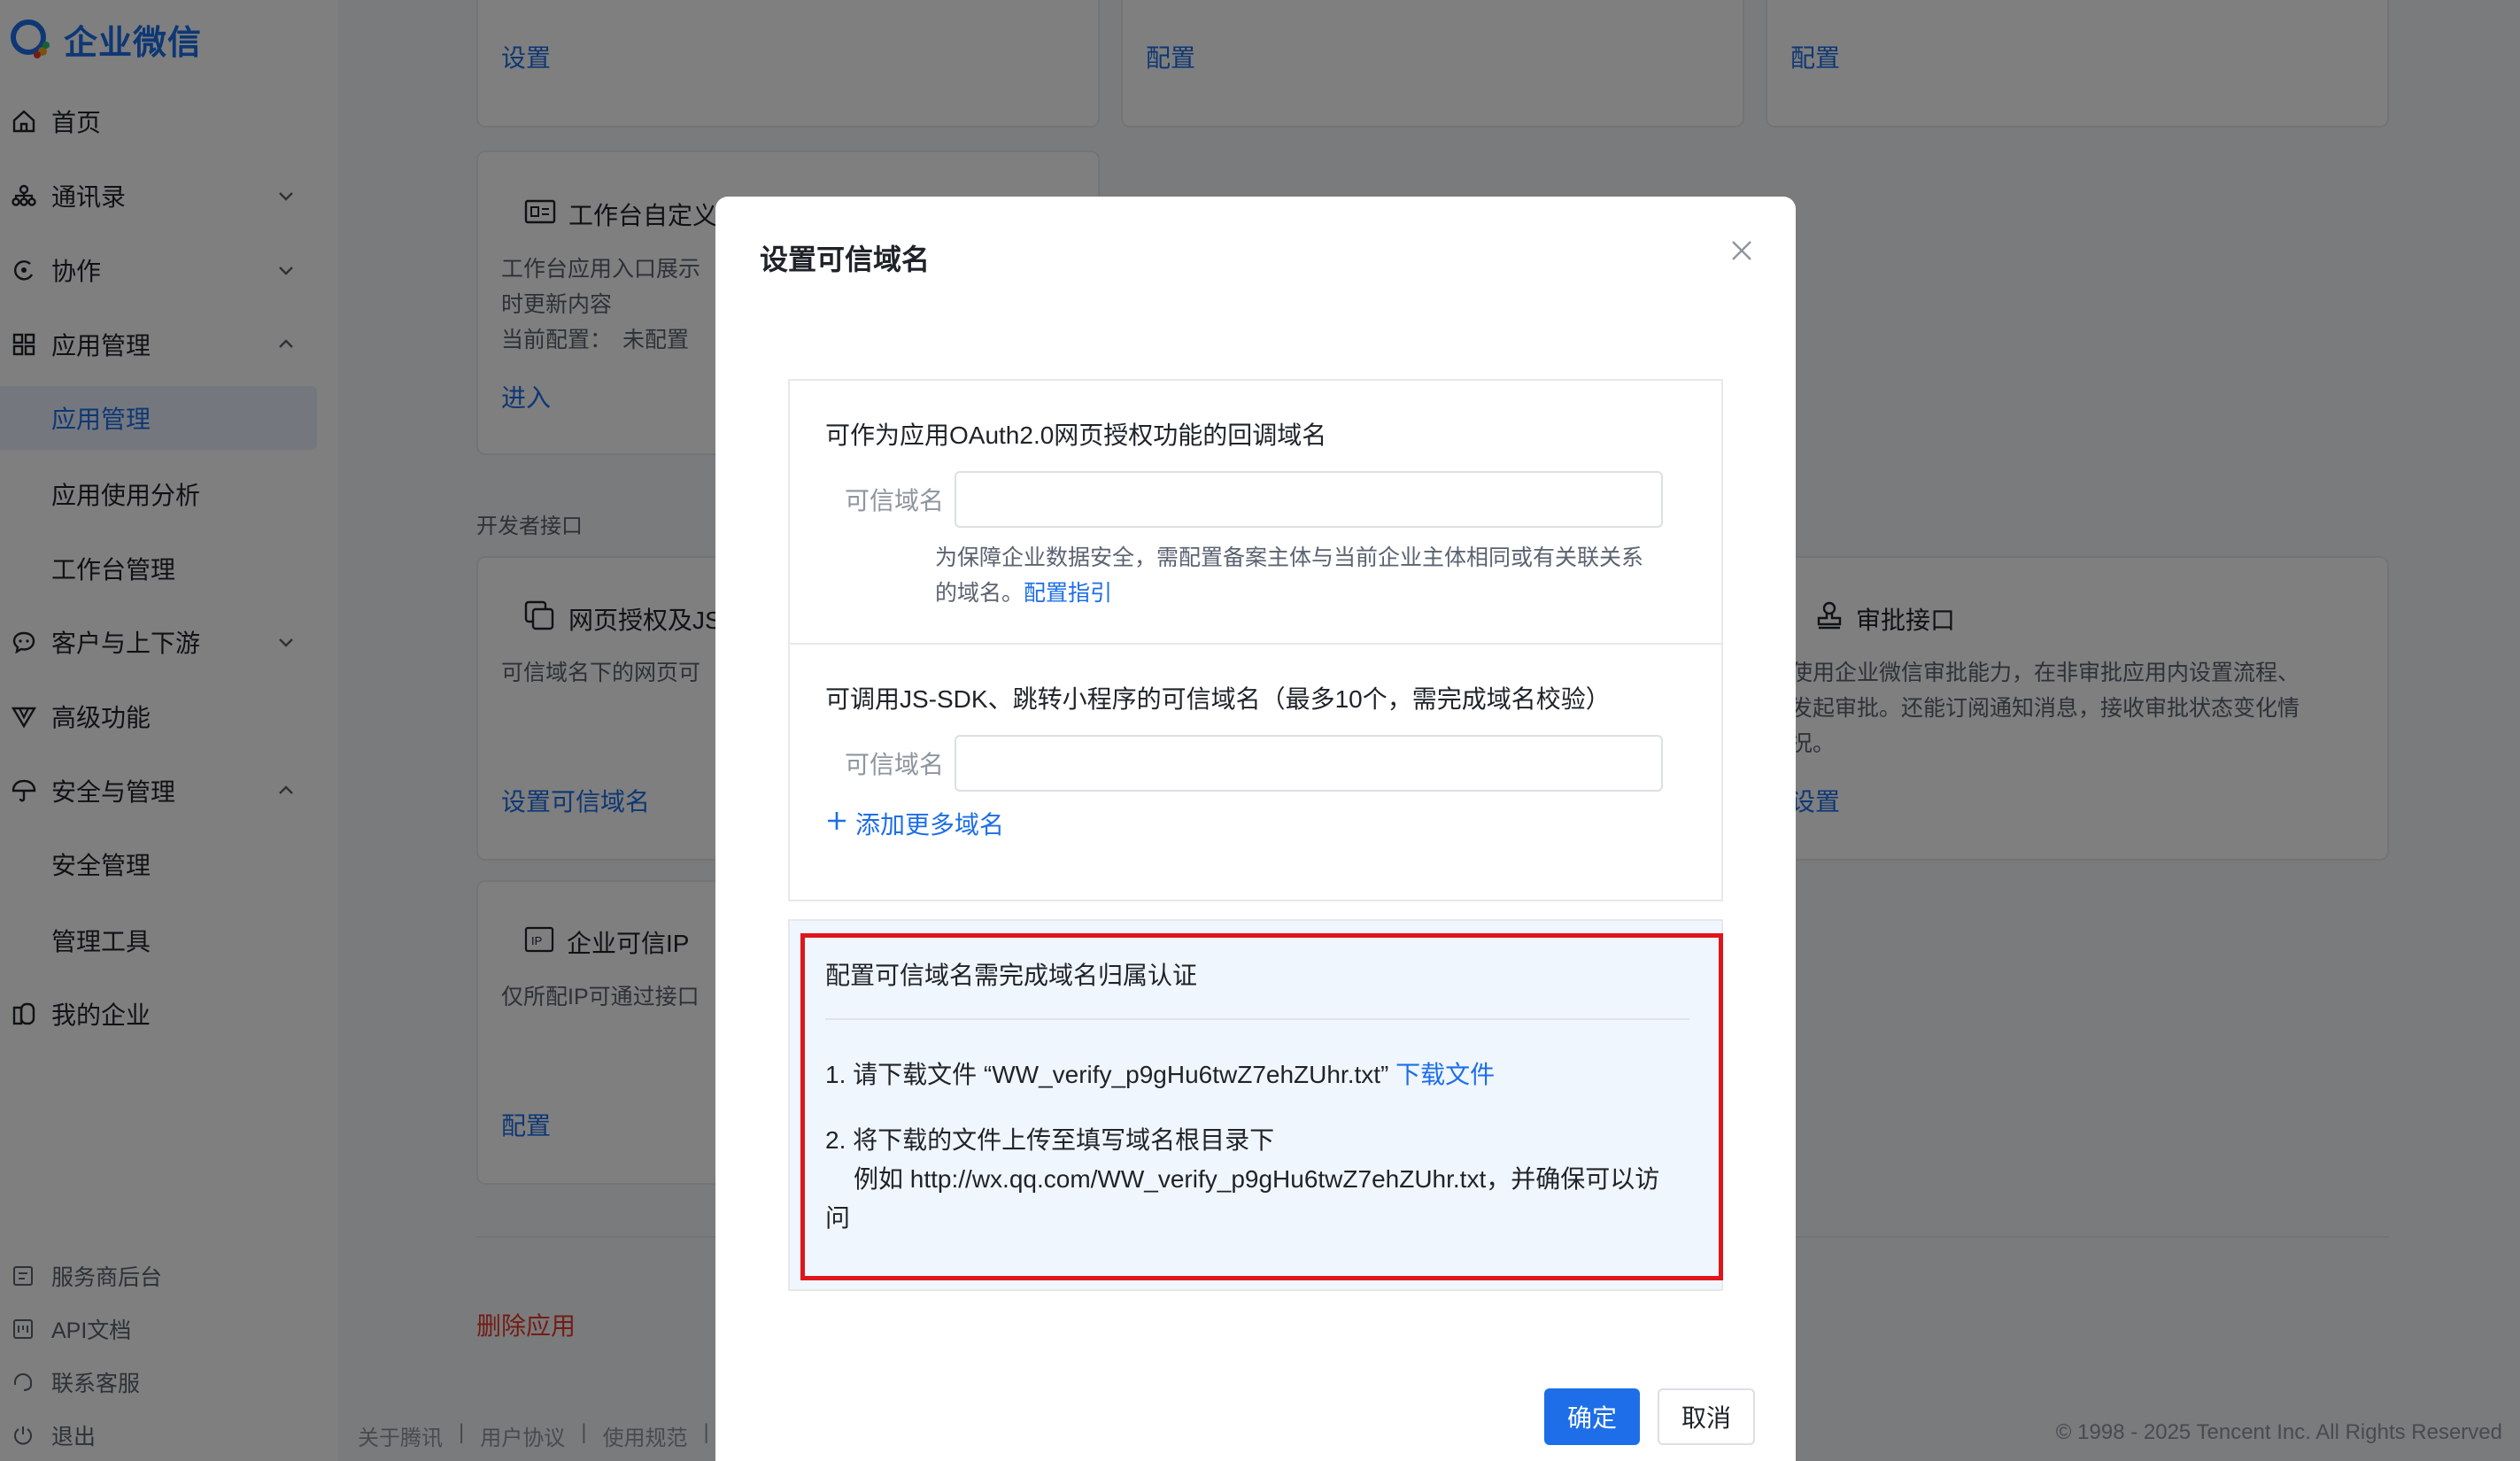  Describe the element at coordinates (1218, 699) in the screenshot. I see `jssdk-section-title: 可调用JS-SDK、跳转小程序的可信域名（最多10个，需完成域名校验）` at that location.